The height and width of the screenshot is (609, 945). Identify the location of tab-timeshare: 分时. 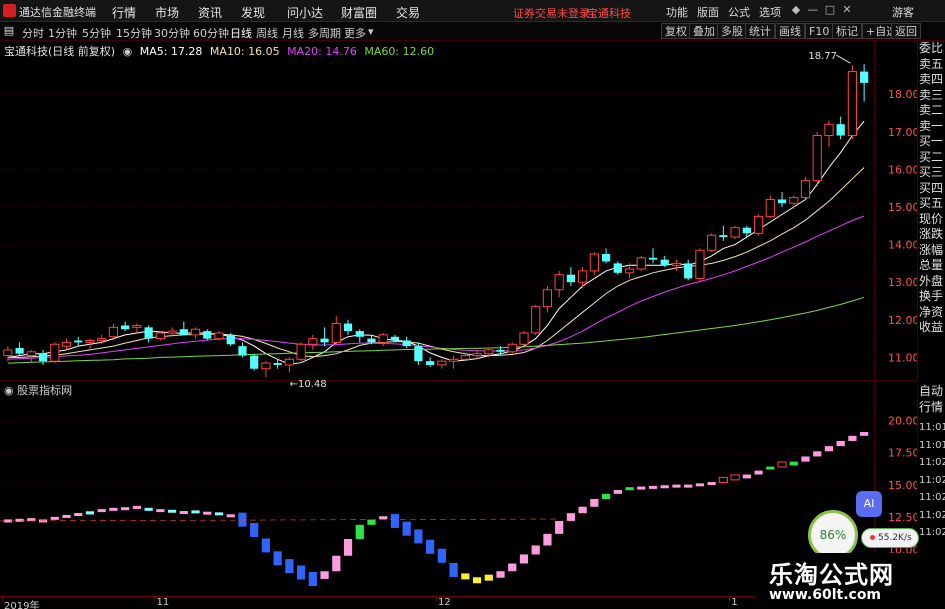
(33, 33).